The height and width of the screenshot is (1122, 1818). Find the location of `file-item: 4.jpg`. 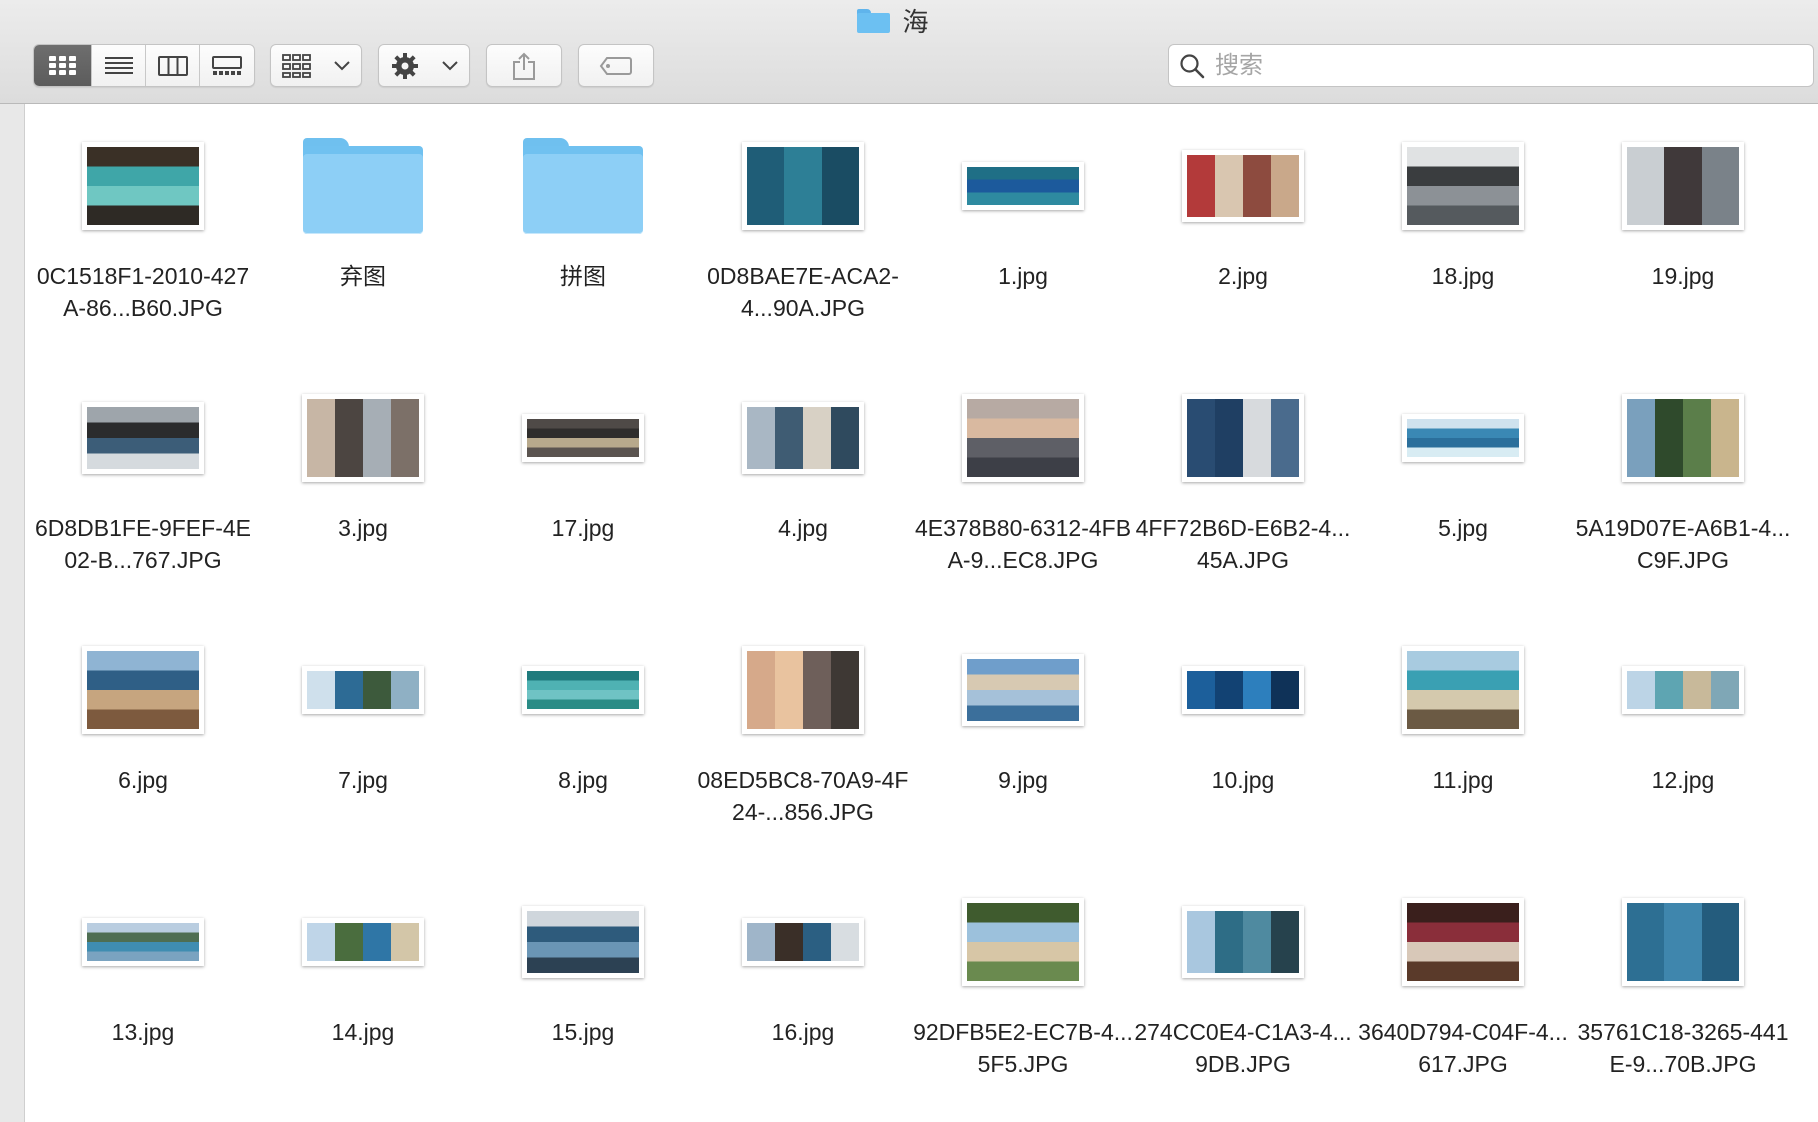

file-item: 4.jpg is located at coordinates (803, 490).